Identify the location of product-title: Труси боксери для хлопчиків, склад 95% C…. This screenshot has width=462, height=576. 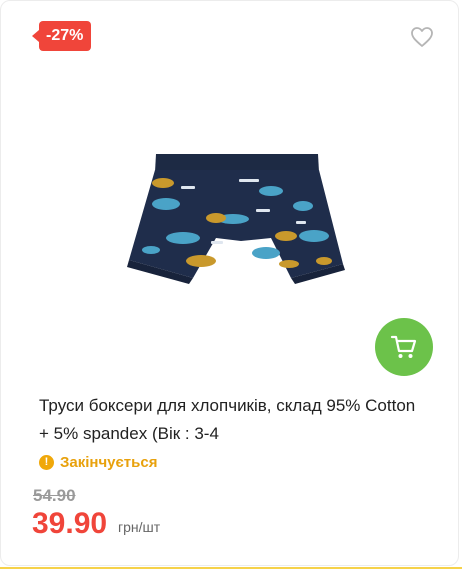
(229, 420).